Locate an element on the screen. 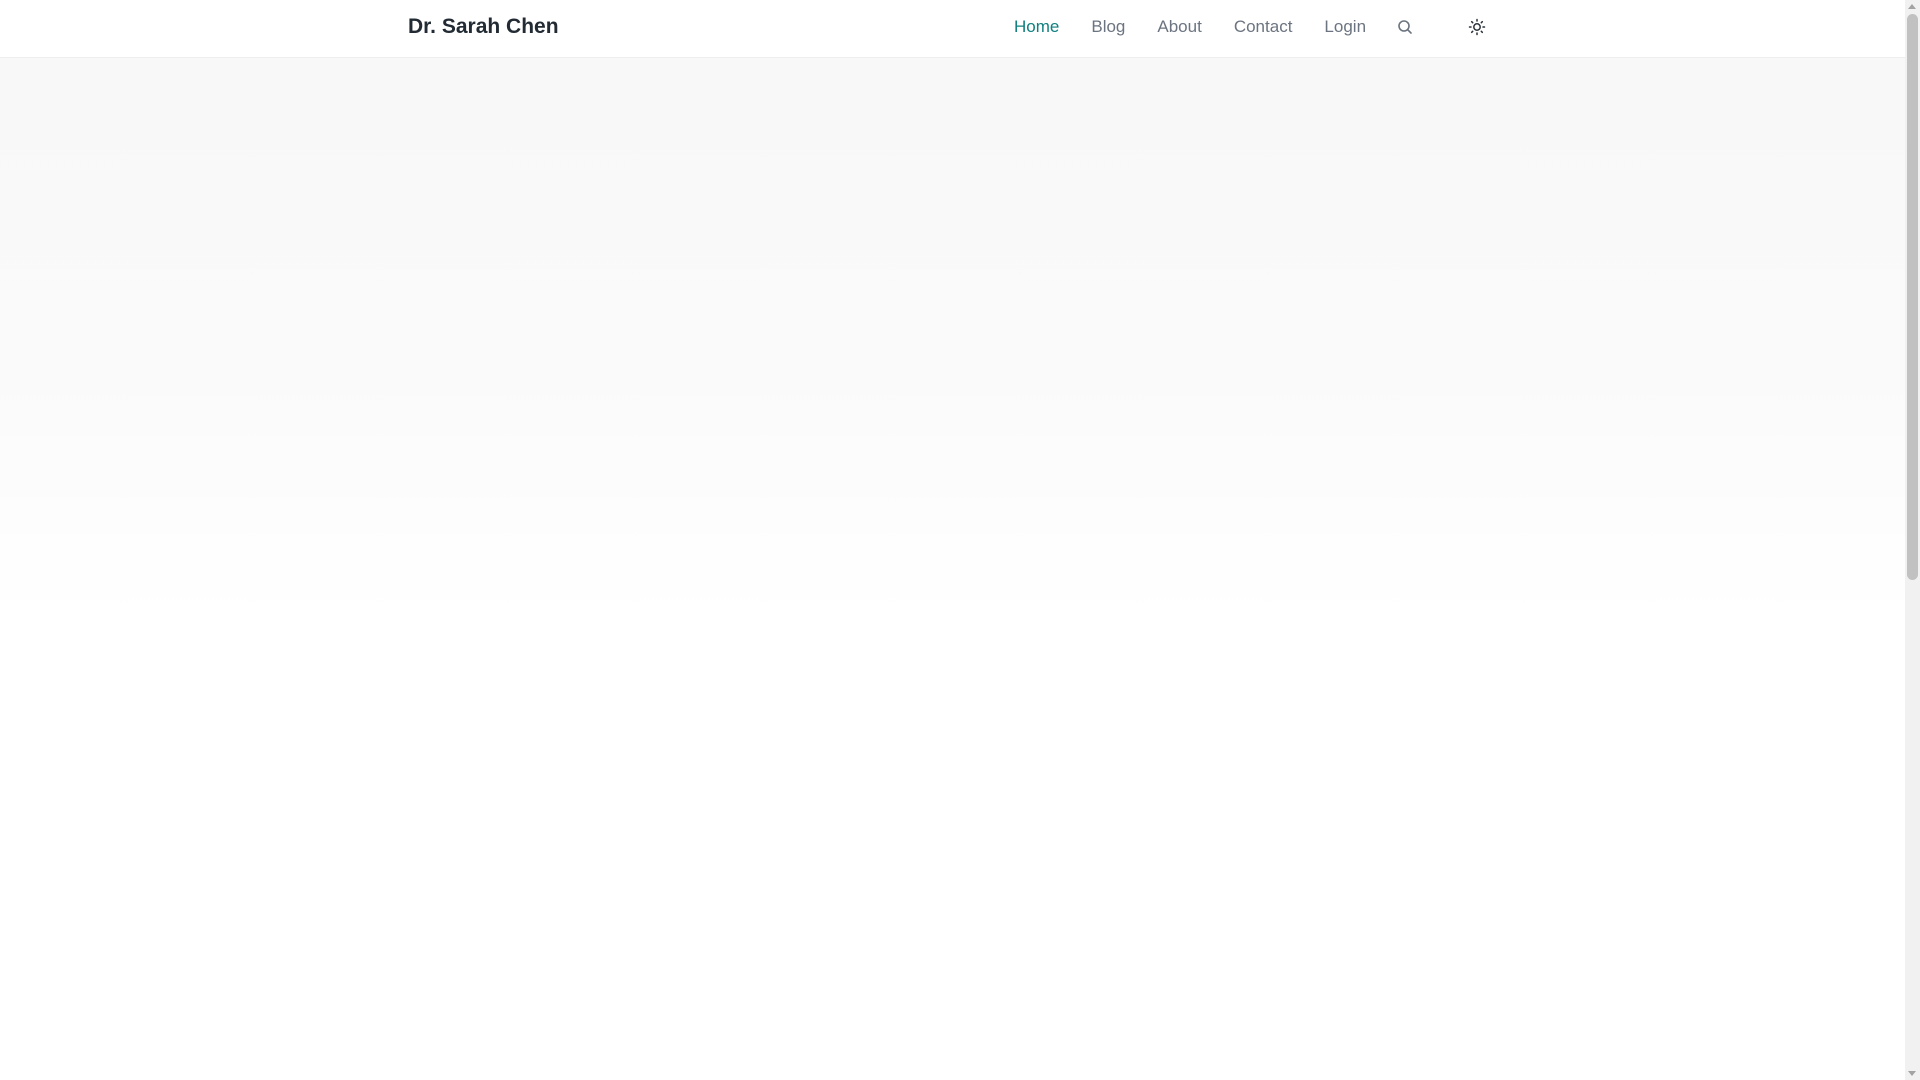  sun-icon is located at coordinates (1477, 27).